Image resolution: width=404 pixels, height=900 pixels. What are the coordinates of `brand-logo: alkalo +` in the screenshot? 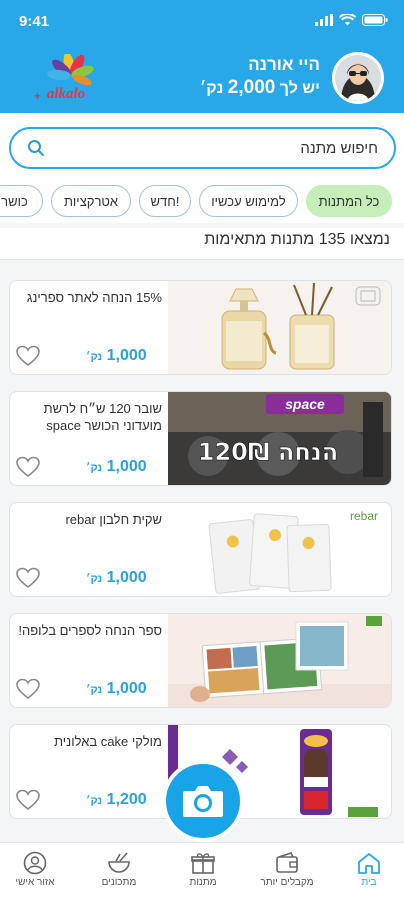 It's located at (67, 78).